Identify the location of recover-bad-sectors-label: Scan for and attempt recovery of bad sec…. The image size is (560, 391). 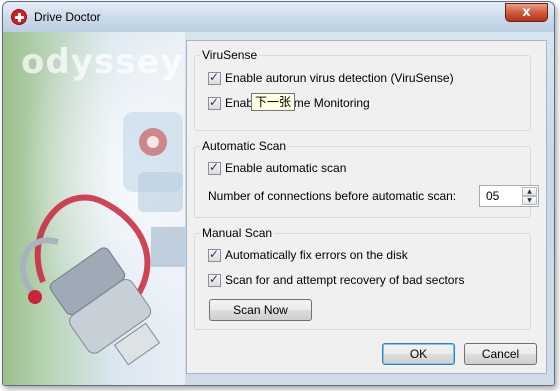
(345, 280).